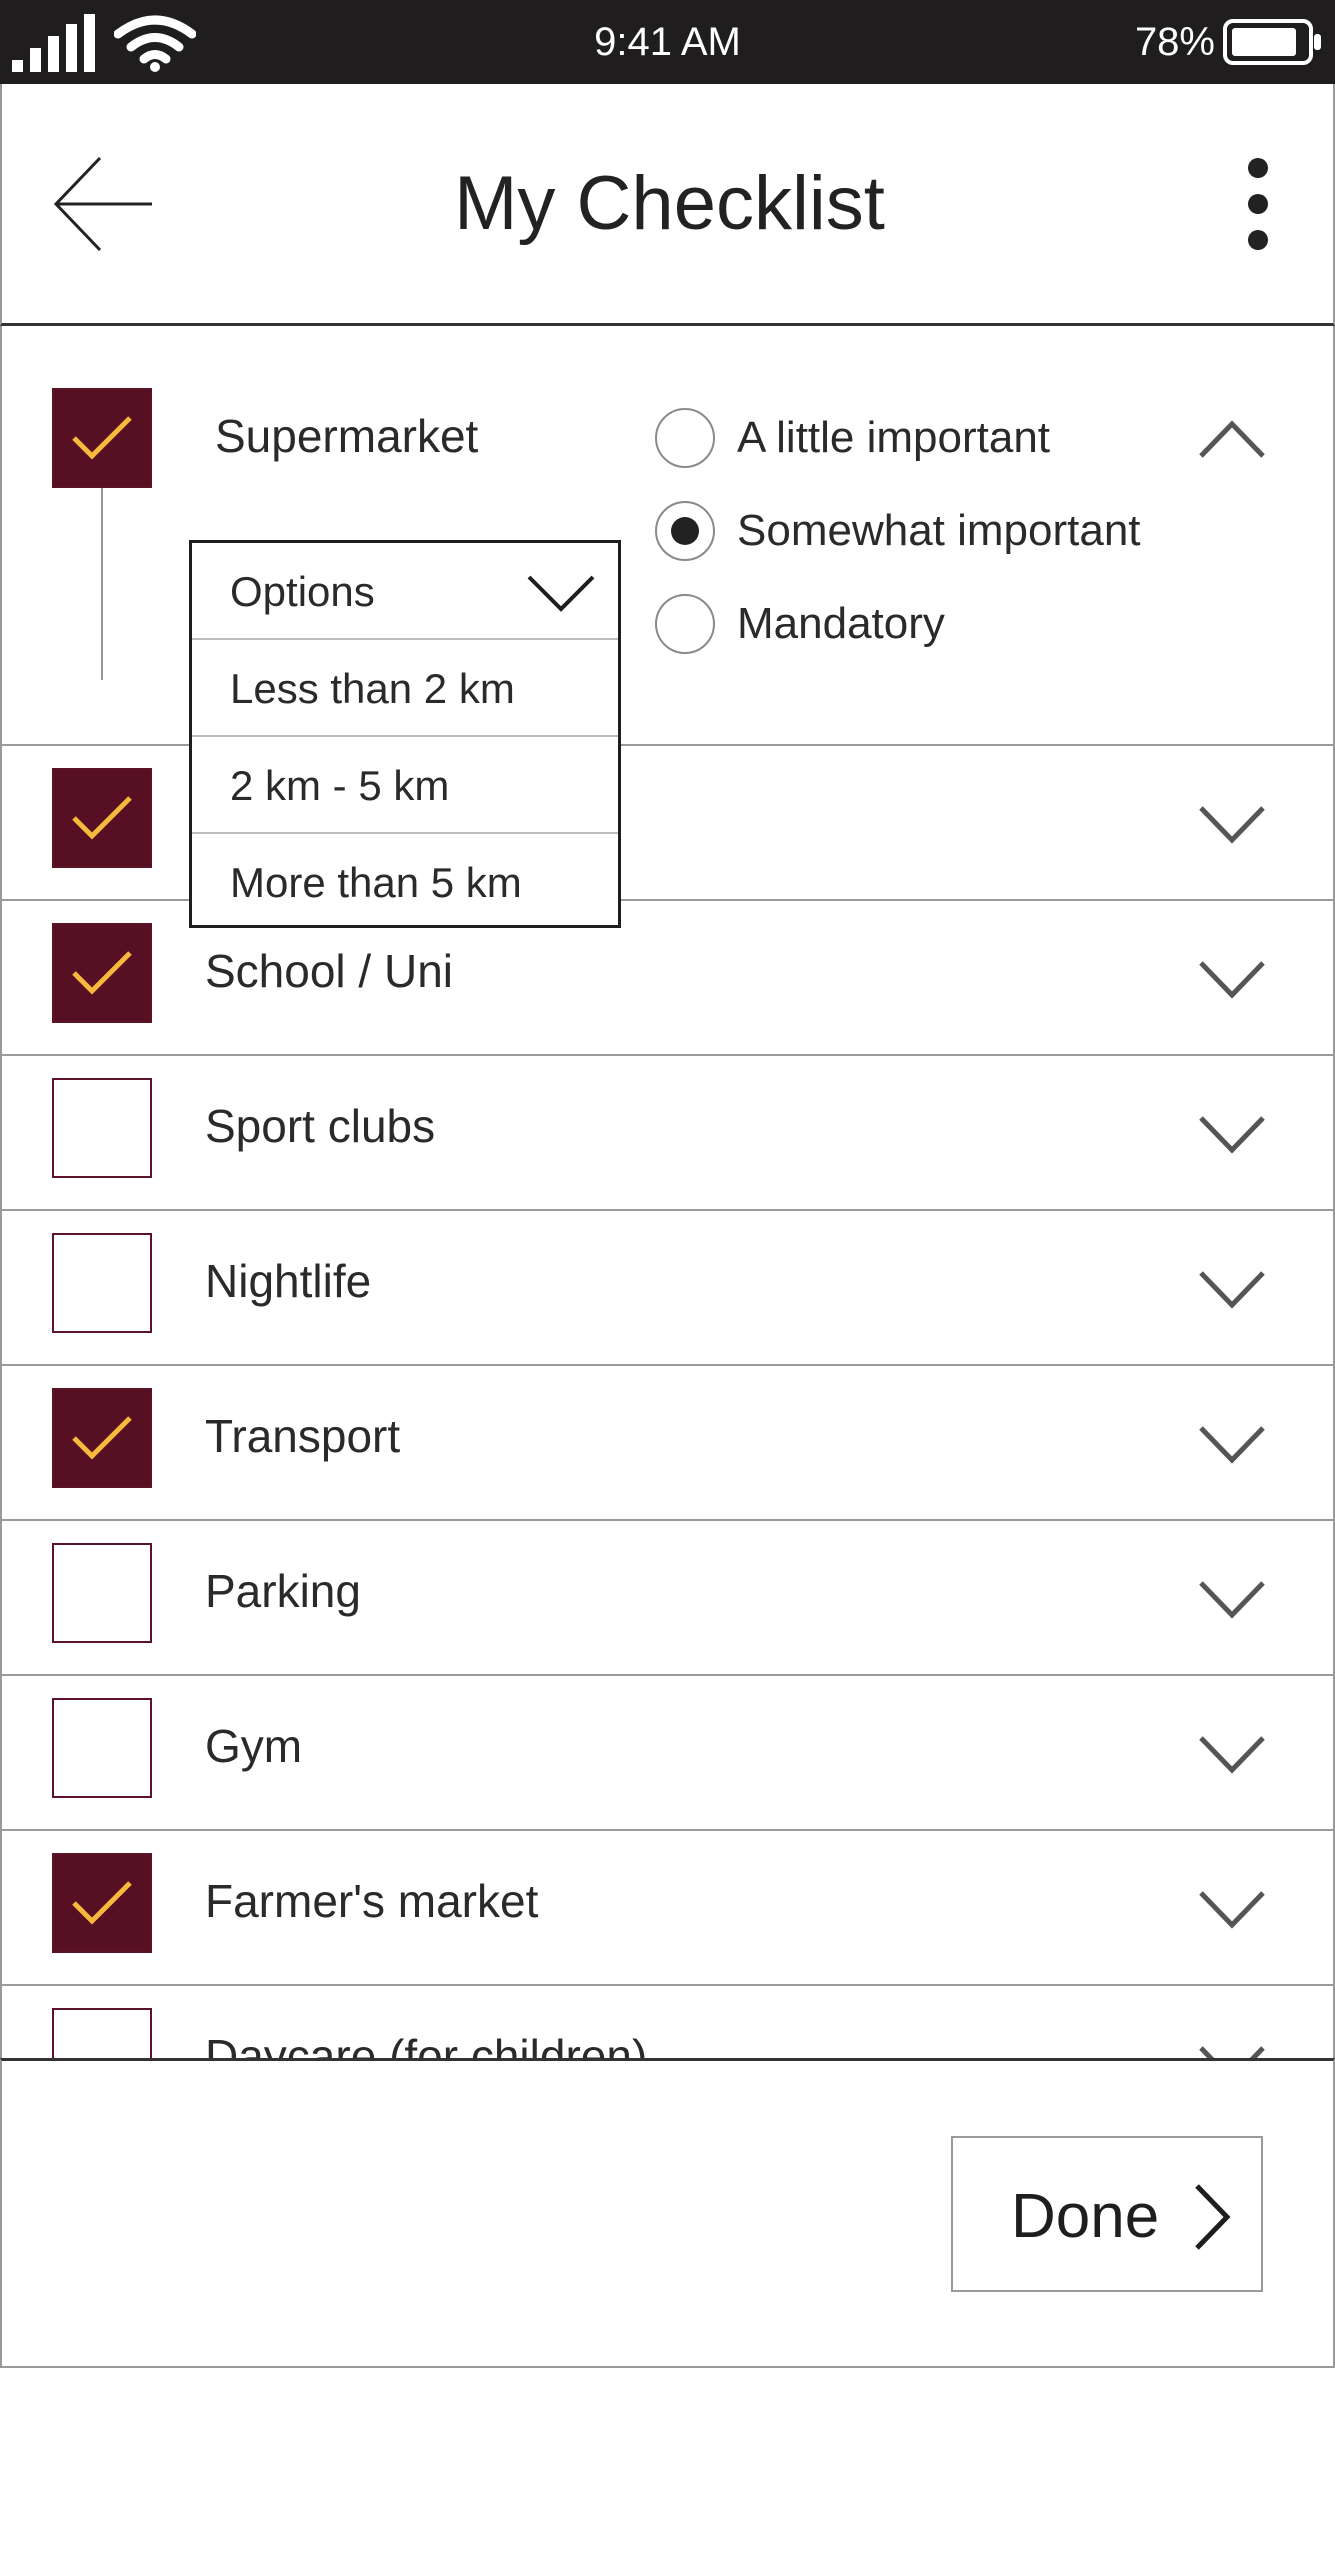 This screenshot has height=2572, width=1335. Describe the element at coordinates (372, 1901) in the screenshot. I see `item-label: Farmer's market` at that location.